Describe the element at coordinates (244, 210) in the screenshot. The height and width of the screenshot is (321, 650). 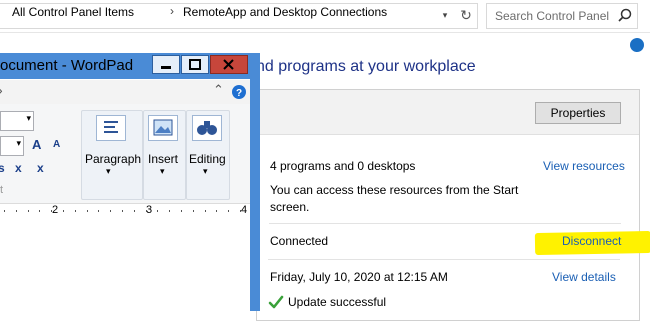
I see `ruler-number: 4` at that location.